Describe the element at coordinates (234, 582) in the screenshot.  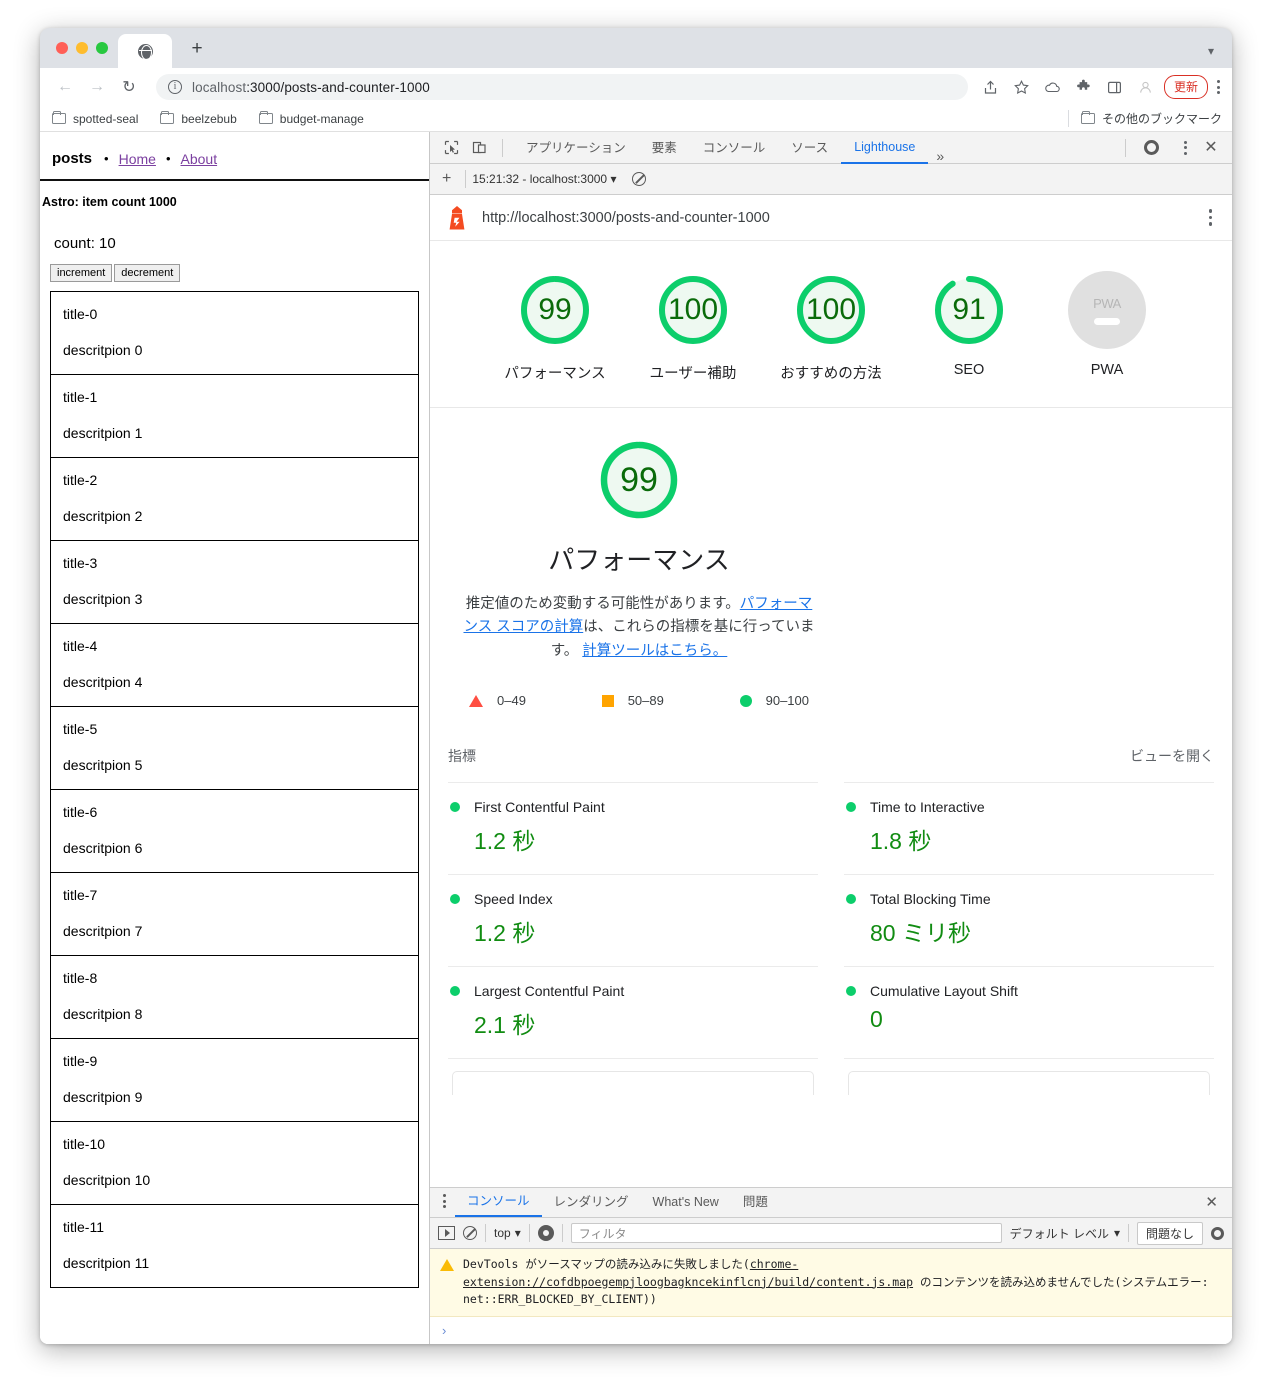
I see `list-item: title-3 descritpion 3` at that location.